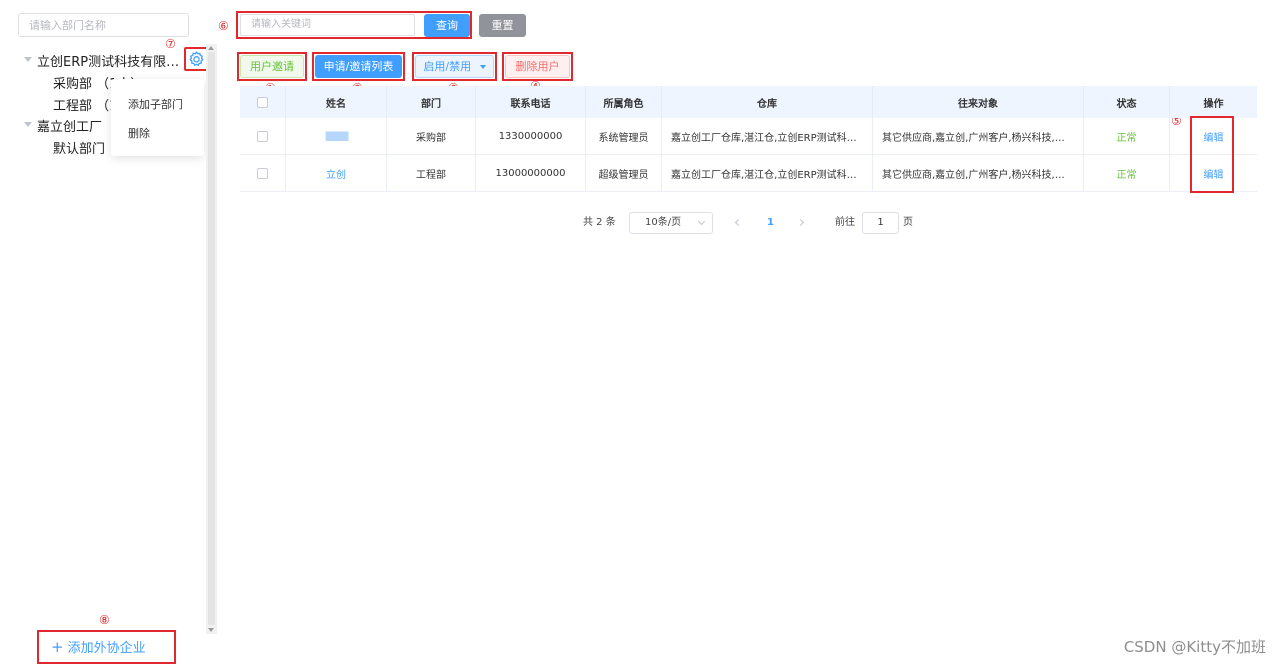 The height and width of the screenshot is (667, 1280). I want to click on cell-dept: 采购部, so click(431, 136).